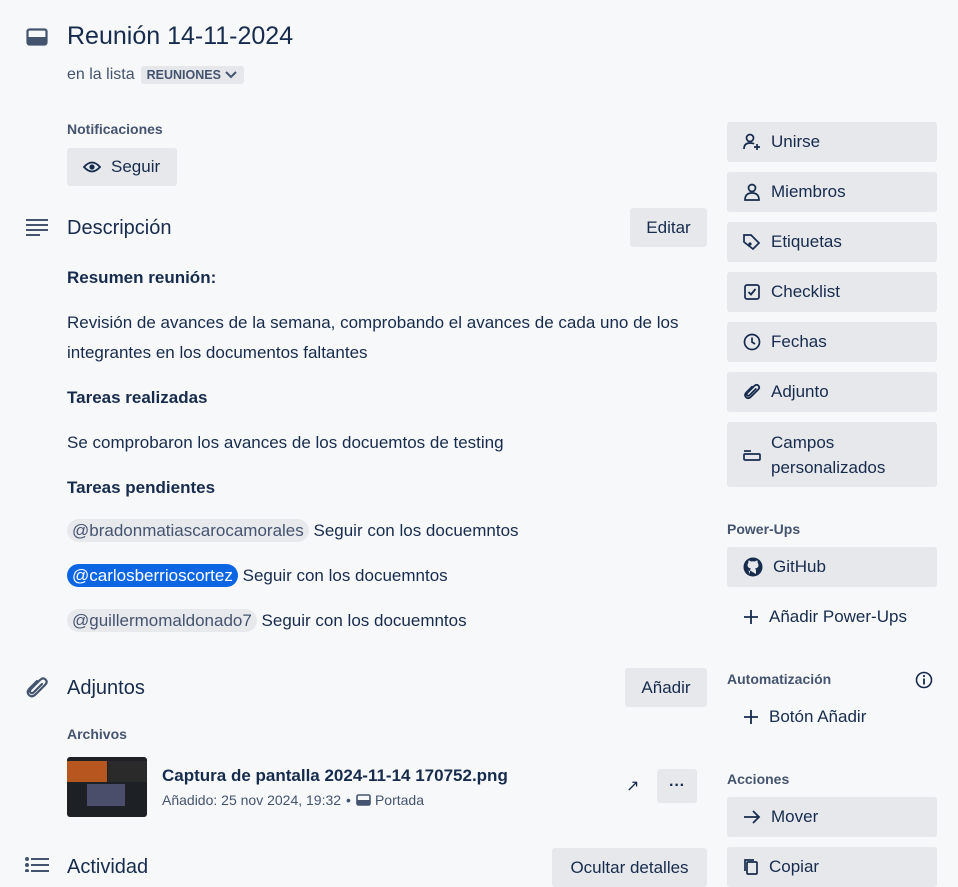 The image size is (958, 887). Describe the element at coordinates (231, 75) in the screenshot. I see `chevron-down-icon` at that location.